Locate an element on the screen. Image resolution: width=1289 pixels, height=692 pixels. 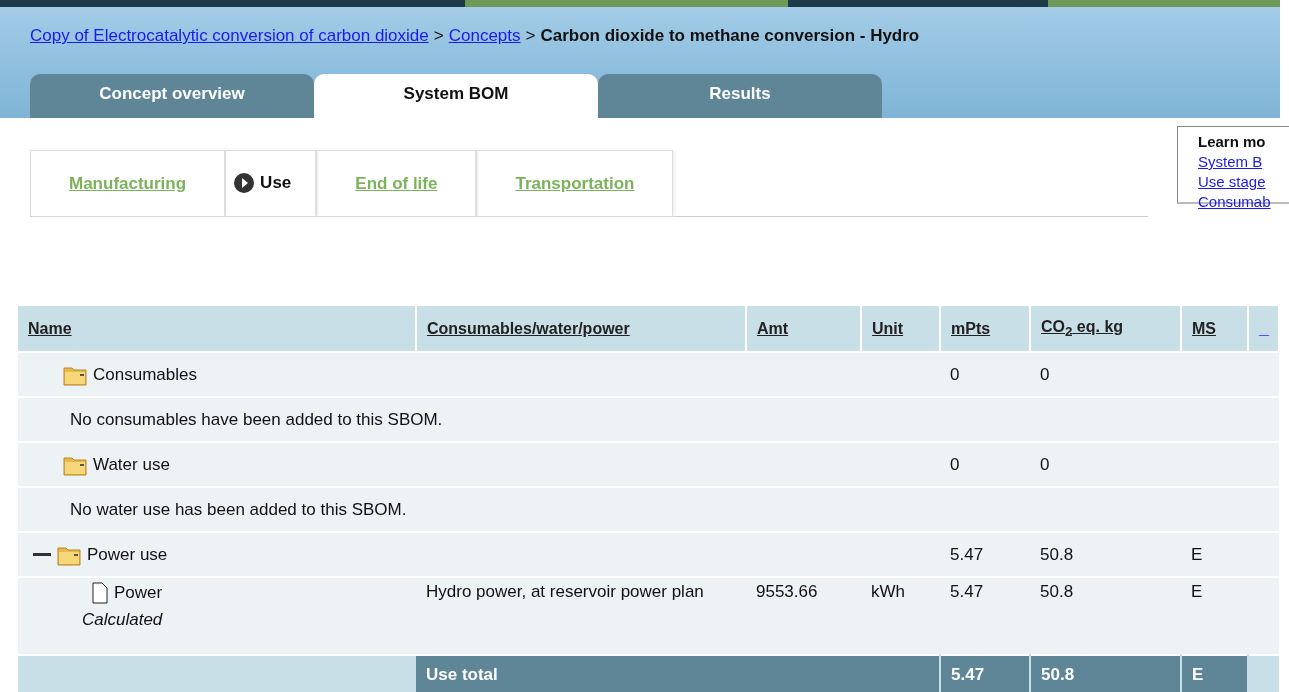
document-icon is located at coordinates (100, 593).